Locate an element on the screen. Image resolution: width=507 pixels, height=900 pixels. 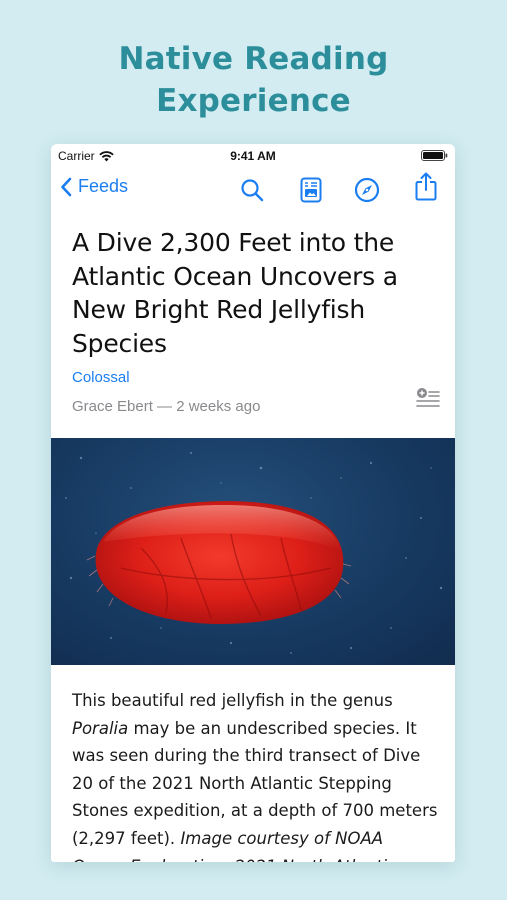
article-source-link: Colossal is located at coordinates (101, 377).